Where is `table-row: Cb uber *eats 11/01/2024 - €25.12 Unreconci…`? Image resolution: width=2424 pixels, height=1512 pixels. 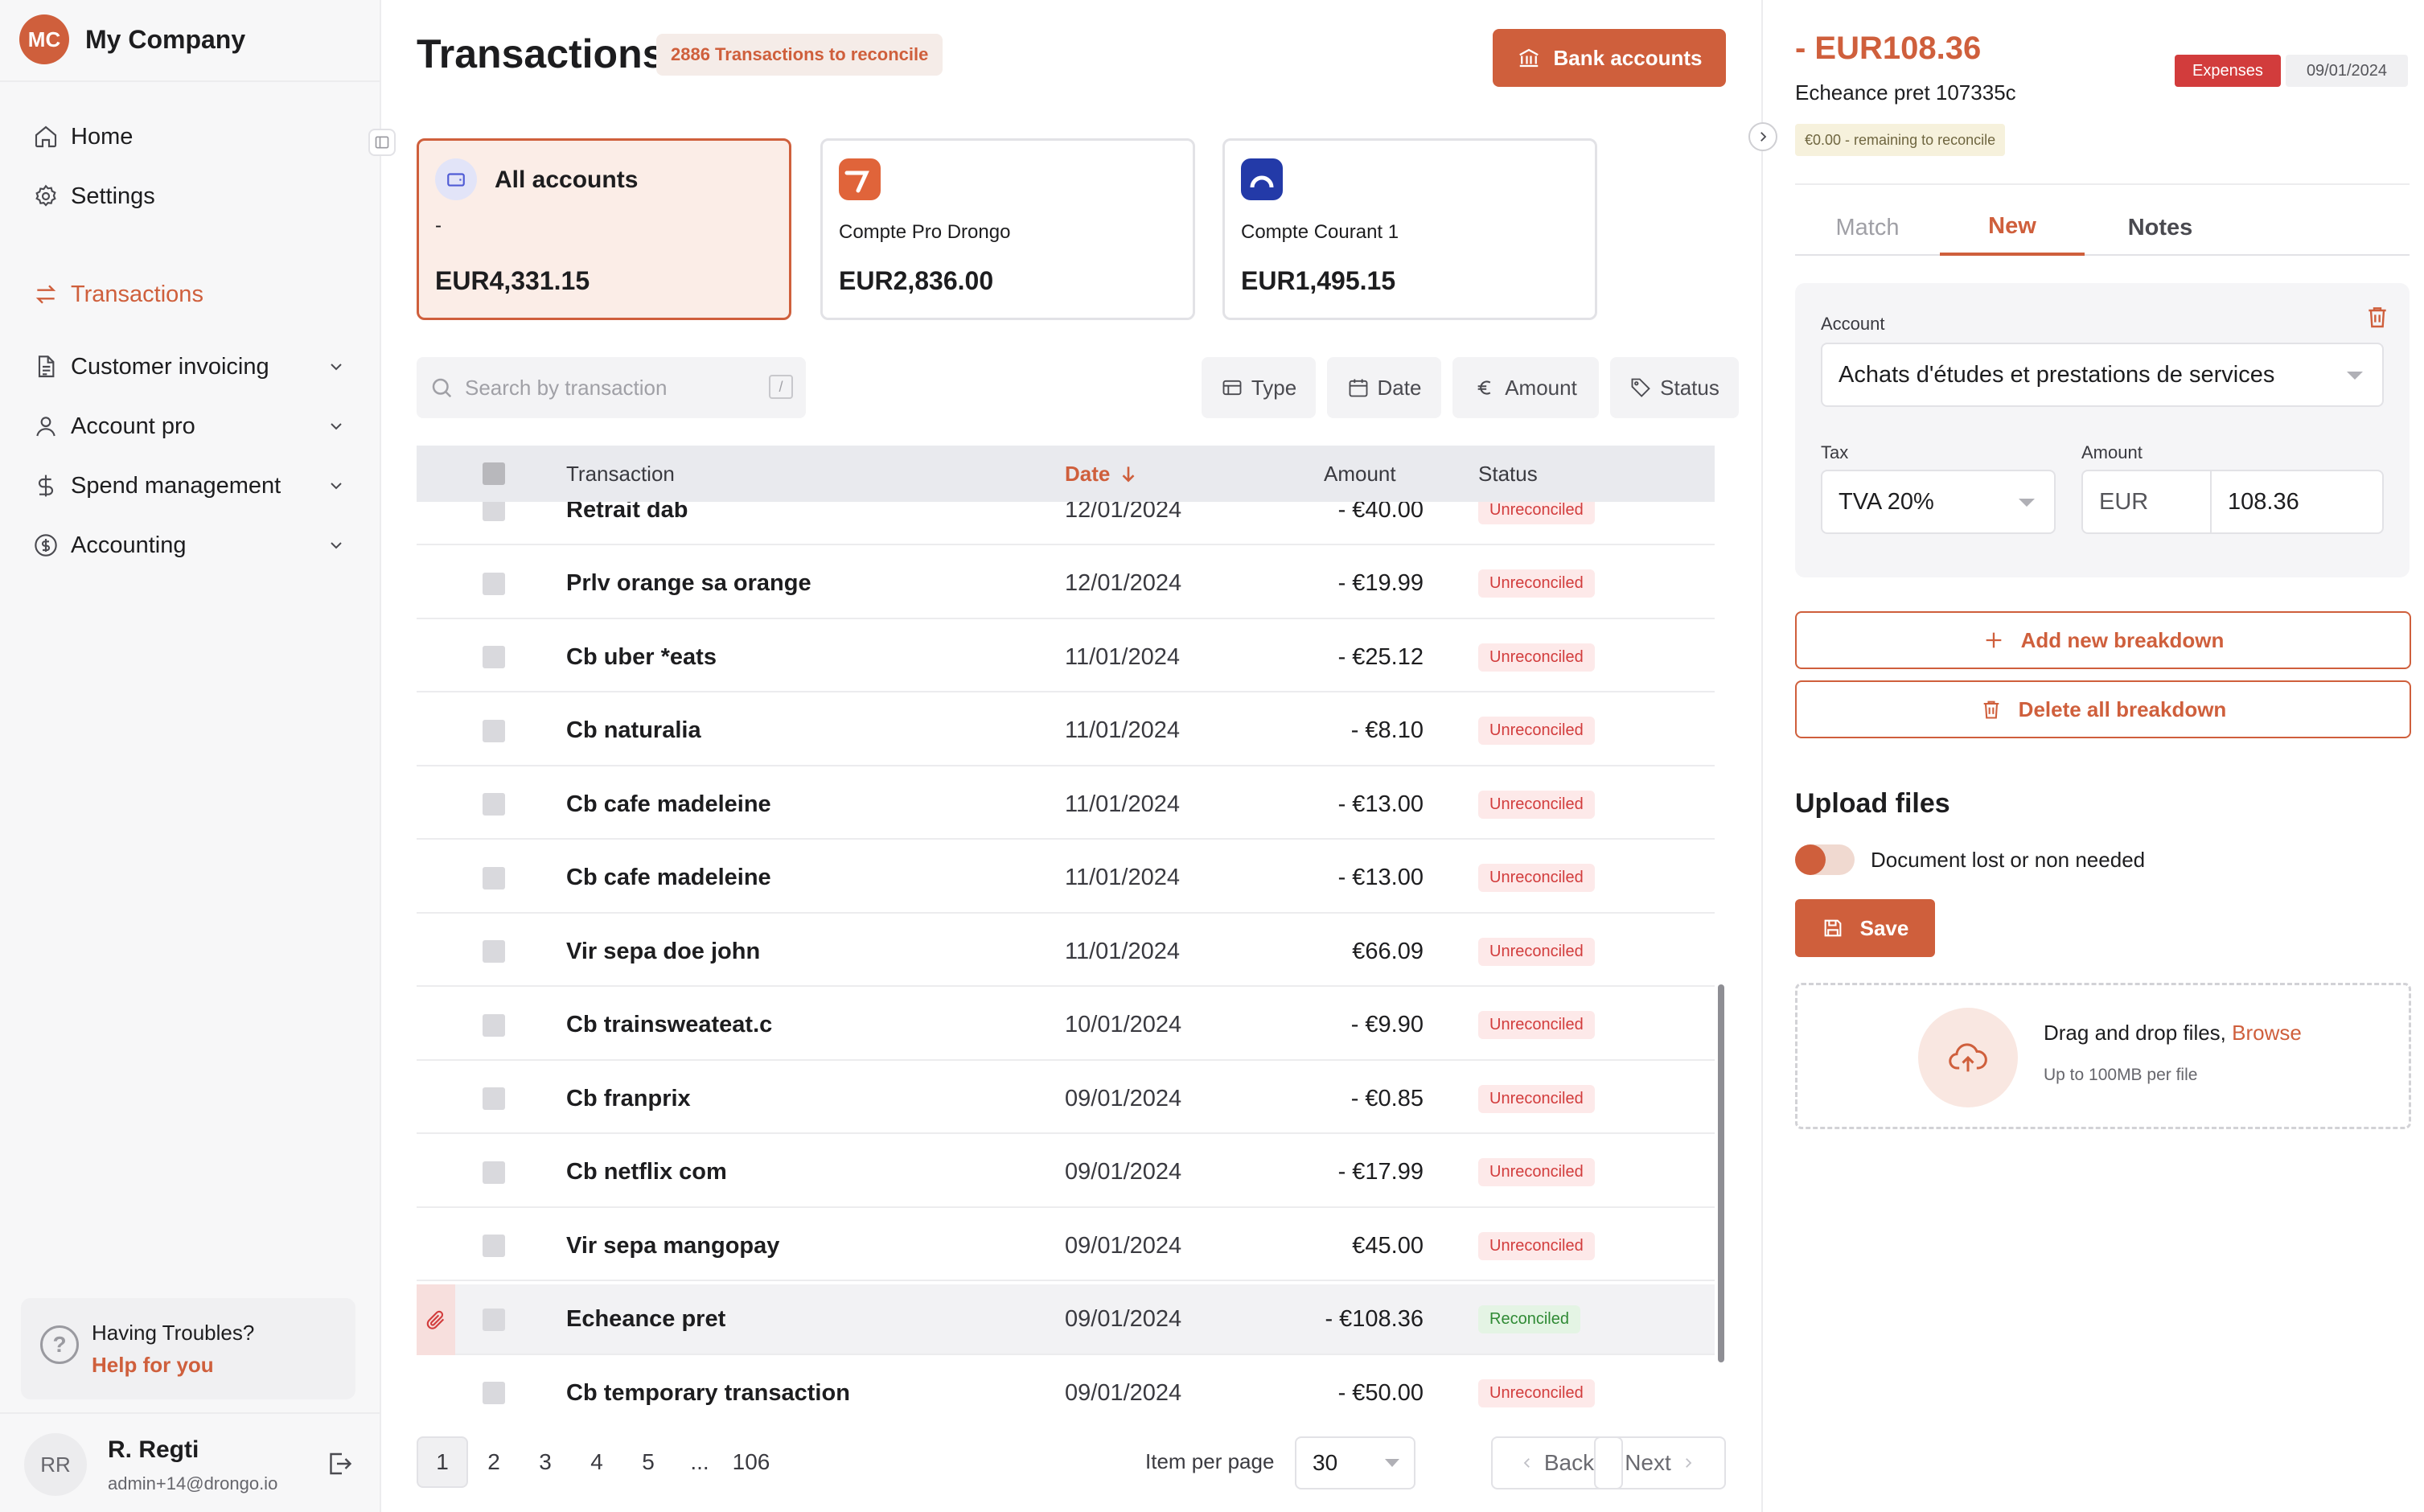
table-row: Cb uber *eats 11/01/2024 - €25.12 Unreconci… is located at coordinates (1066, 657).